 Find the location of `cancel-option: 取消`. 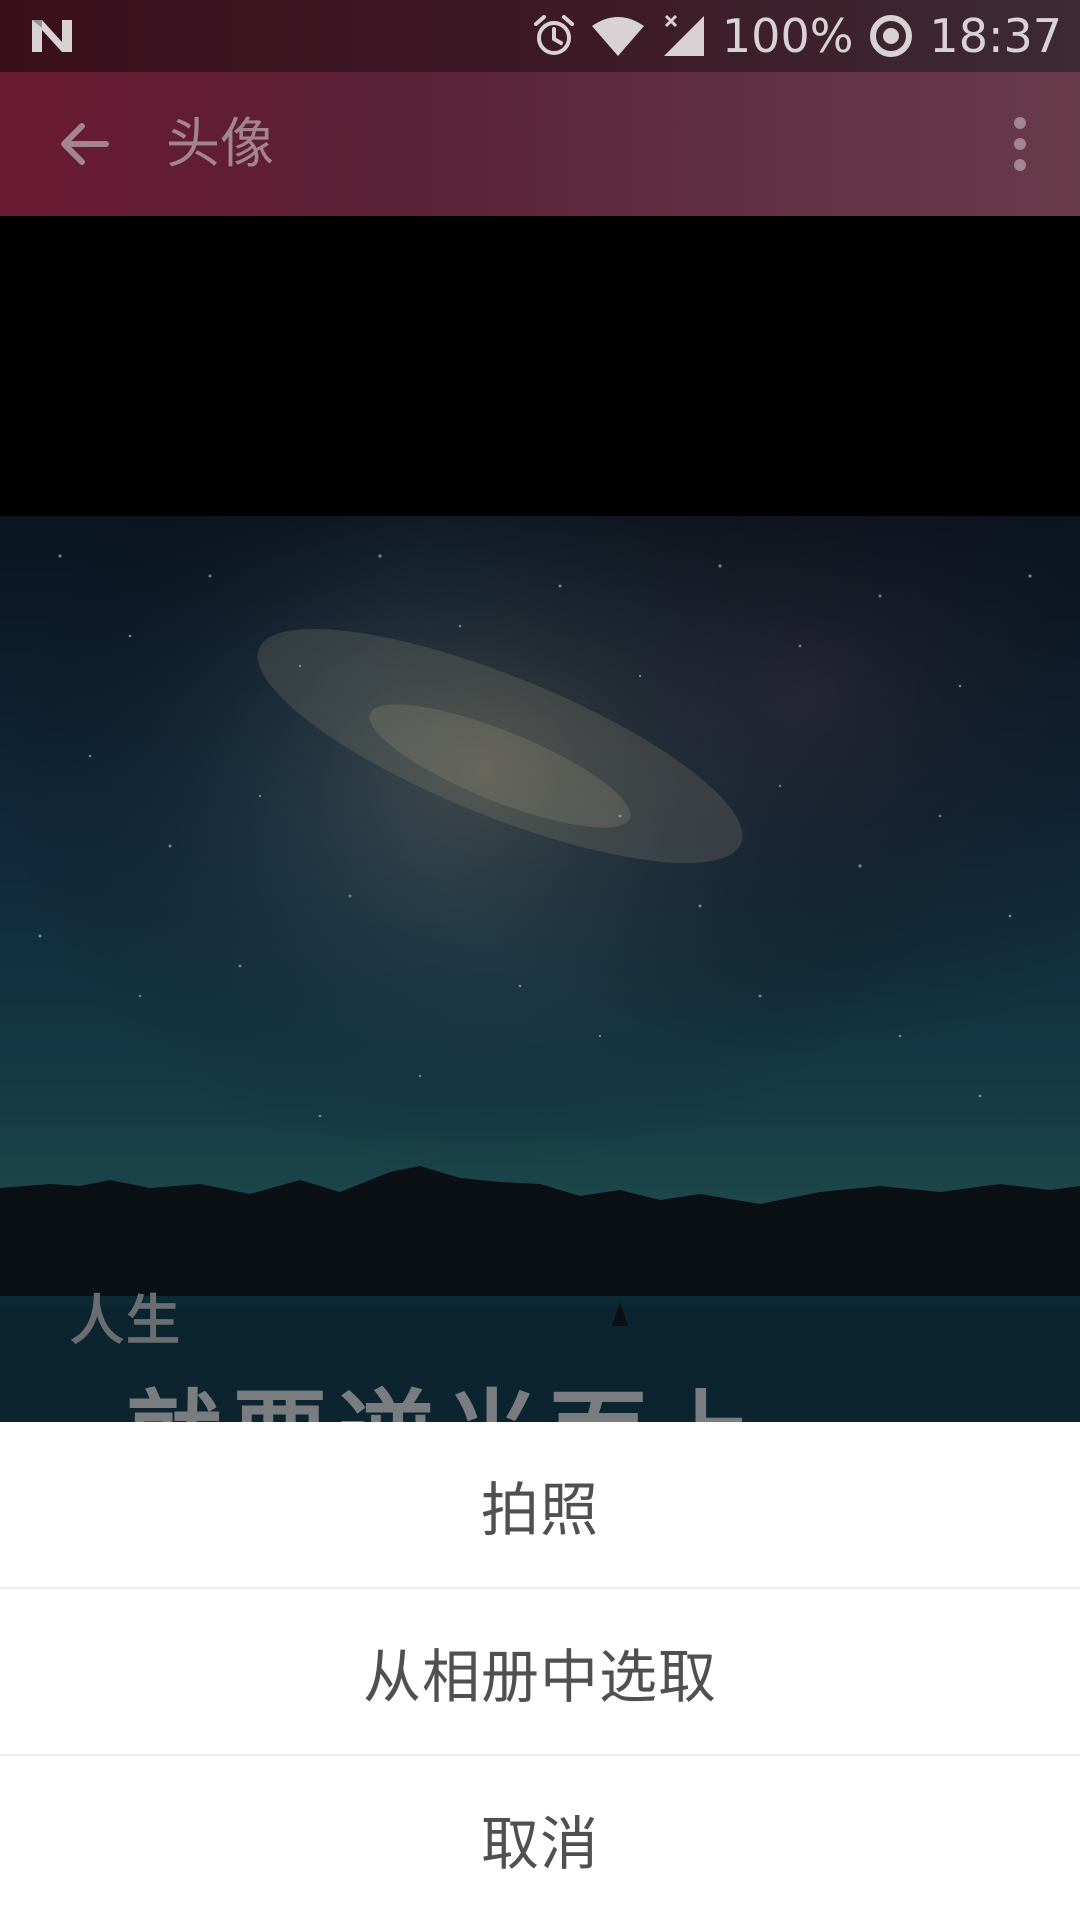

cancel-option: 取消 is located at coordinates (540, 1838).